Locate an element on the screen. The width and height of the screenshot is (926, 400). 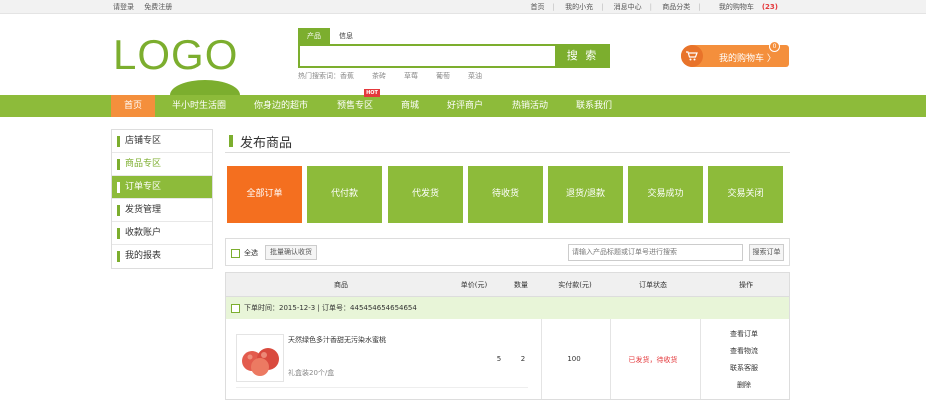
nav-item-half-hour: 半小时生活圈 is located at coordinates (199, 106).